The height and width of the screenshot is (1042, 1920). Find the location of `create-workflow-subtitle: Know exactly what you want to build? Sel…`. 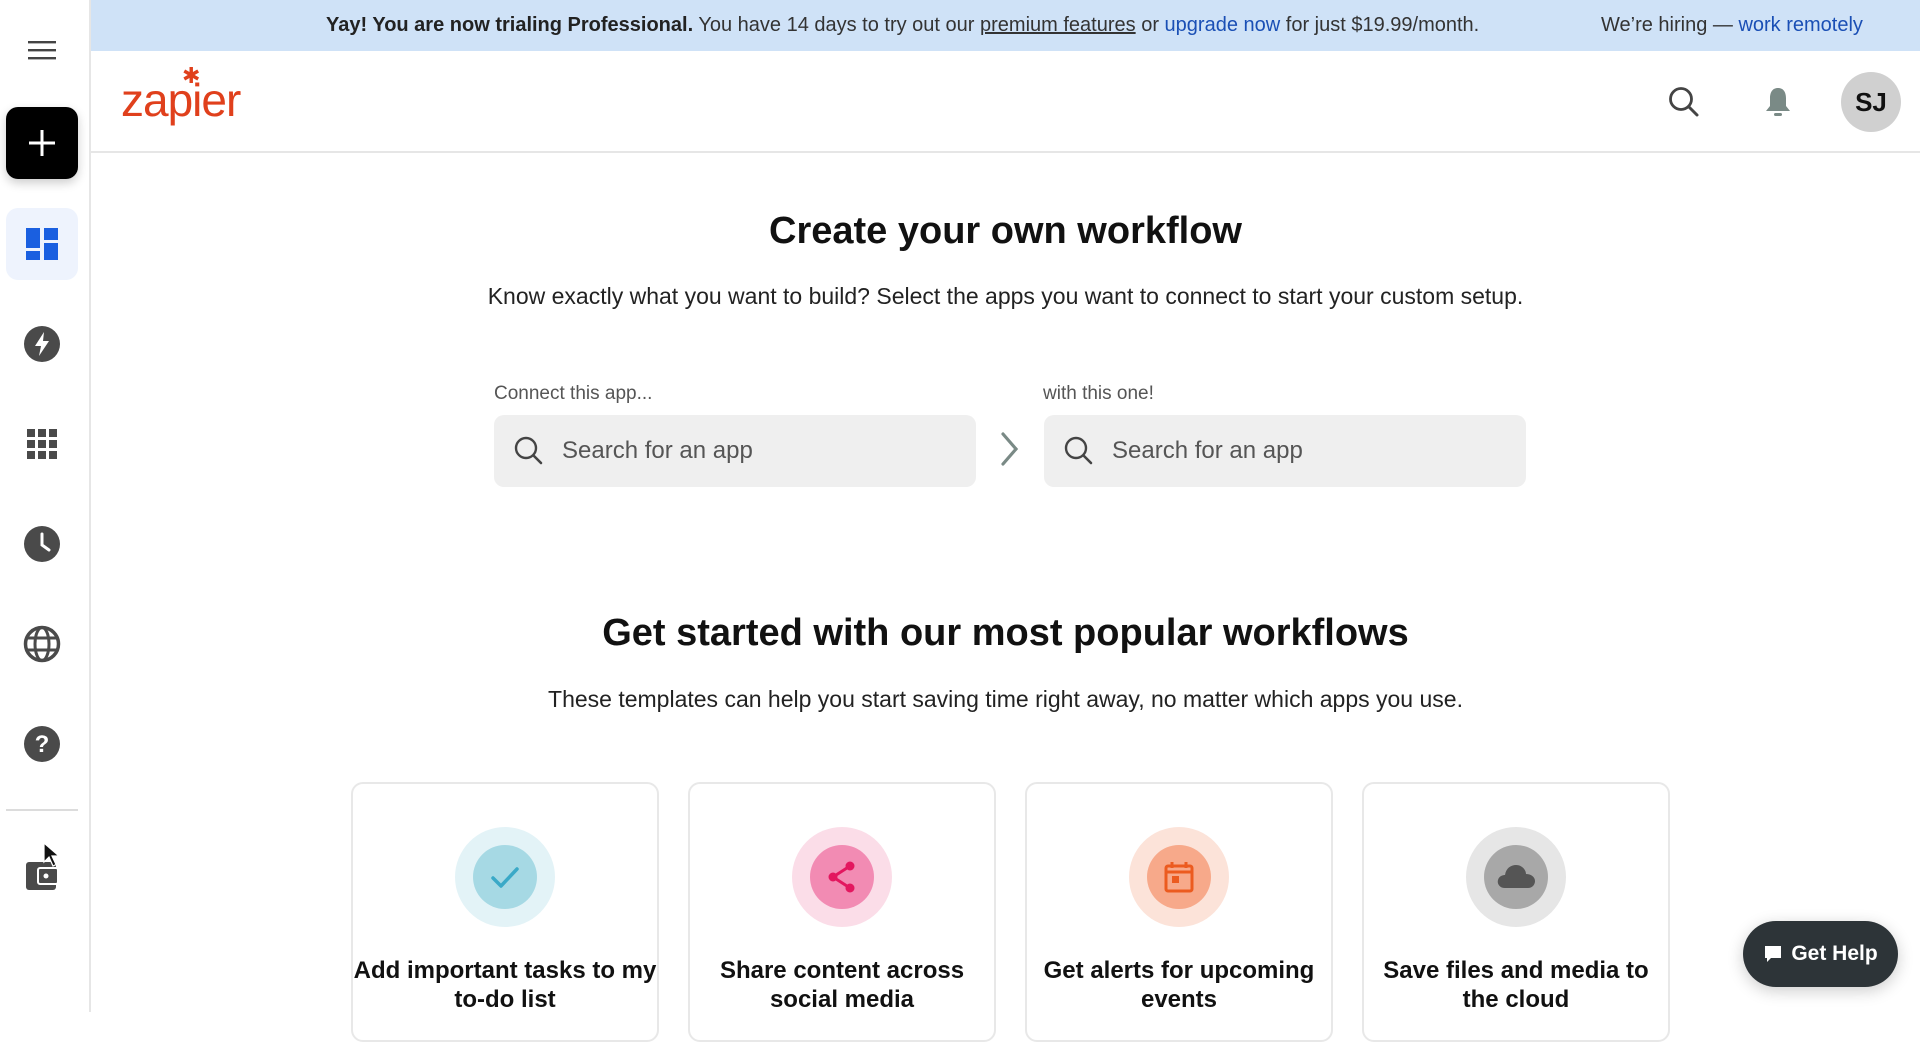

create-workflow-subtitle: Know exactly what you want to build? Sel… is located at coordinates (1005, 296).